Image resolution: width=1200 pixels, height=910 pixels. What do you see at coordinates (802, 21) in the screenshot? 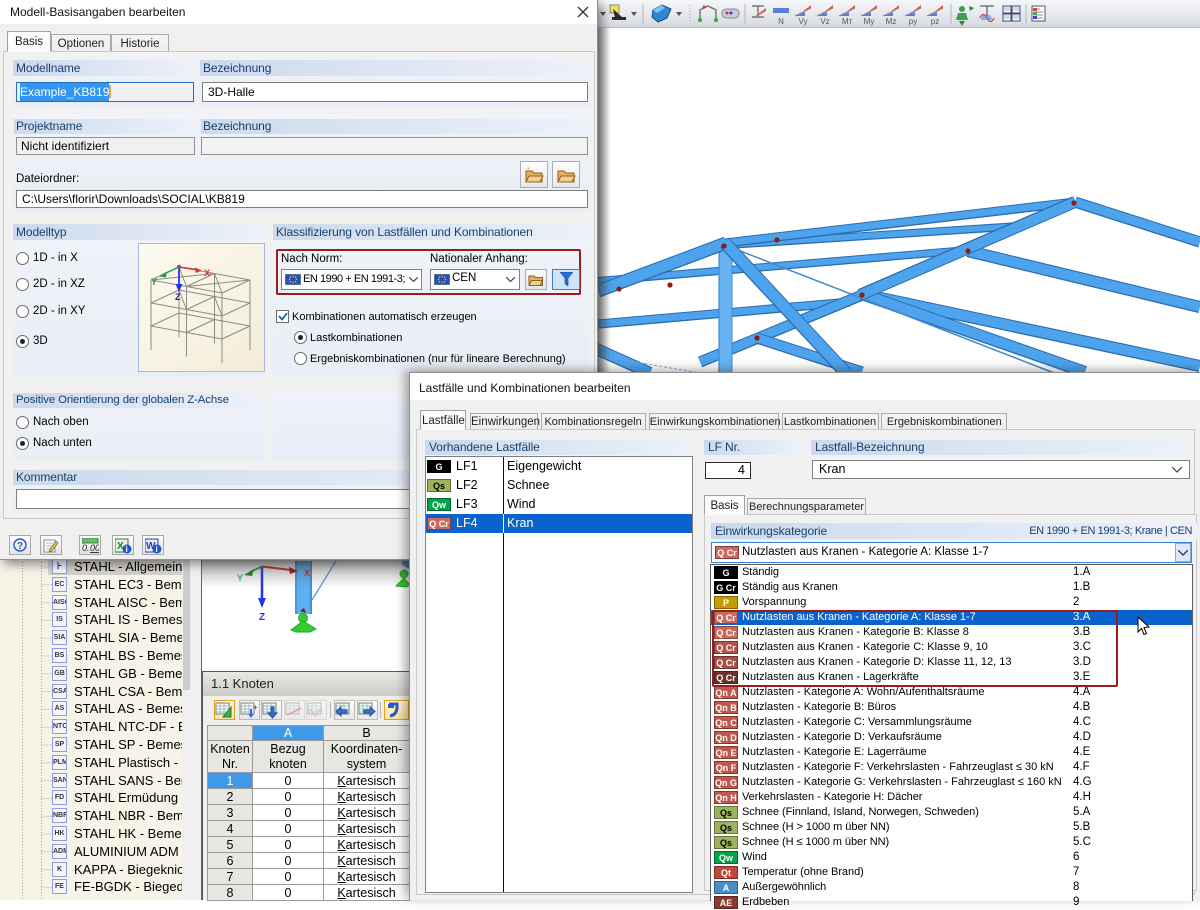
I see `svg-text: Vy` at bounding box center [802, 21].